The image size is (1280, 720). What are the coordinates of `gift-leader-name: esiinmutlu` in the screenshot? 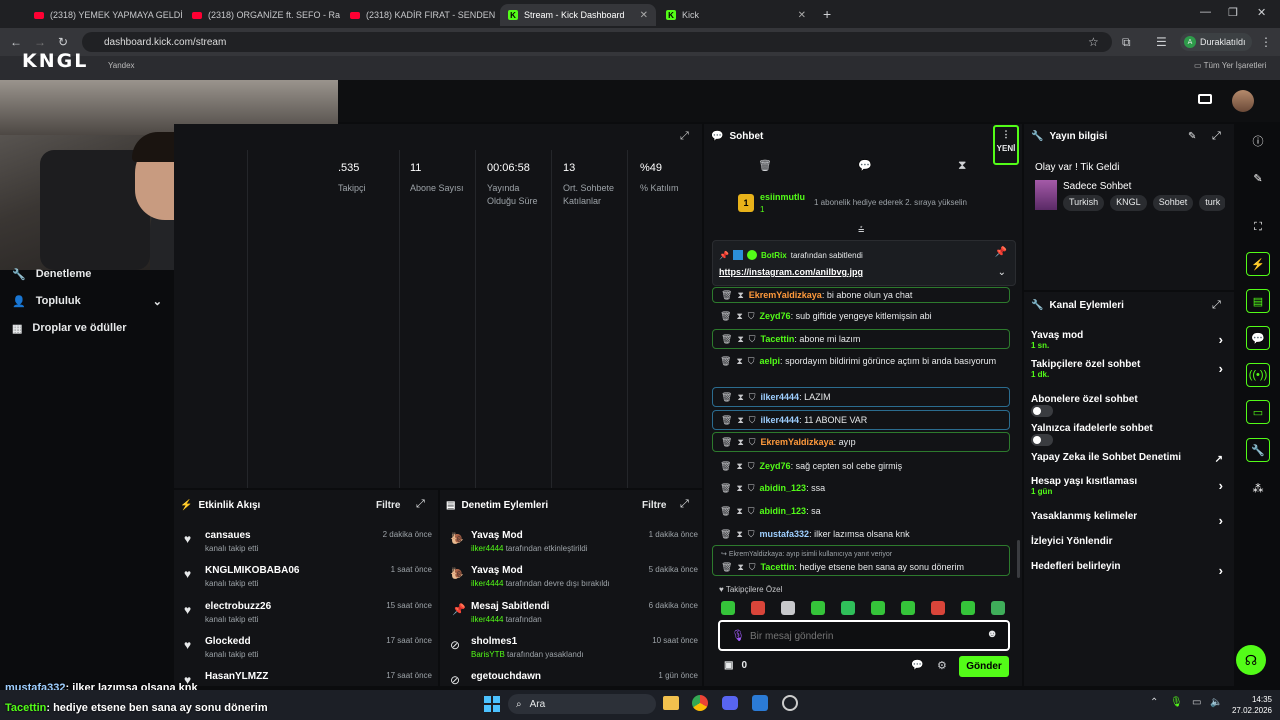 It's located at (782, 197).